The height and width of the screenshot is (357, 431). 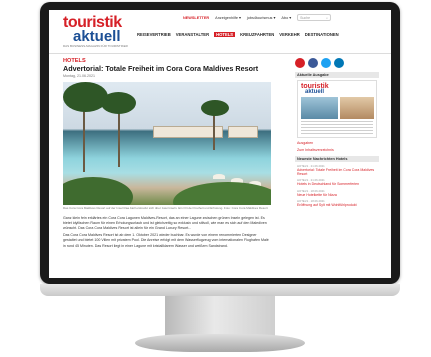 I want to click on jobs-menu: jobs4tourismus ▾, so click(x=261, y=17).